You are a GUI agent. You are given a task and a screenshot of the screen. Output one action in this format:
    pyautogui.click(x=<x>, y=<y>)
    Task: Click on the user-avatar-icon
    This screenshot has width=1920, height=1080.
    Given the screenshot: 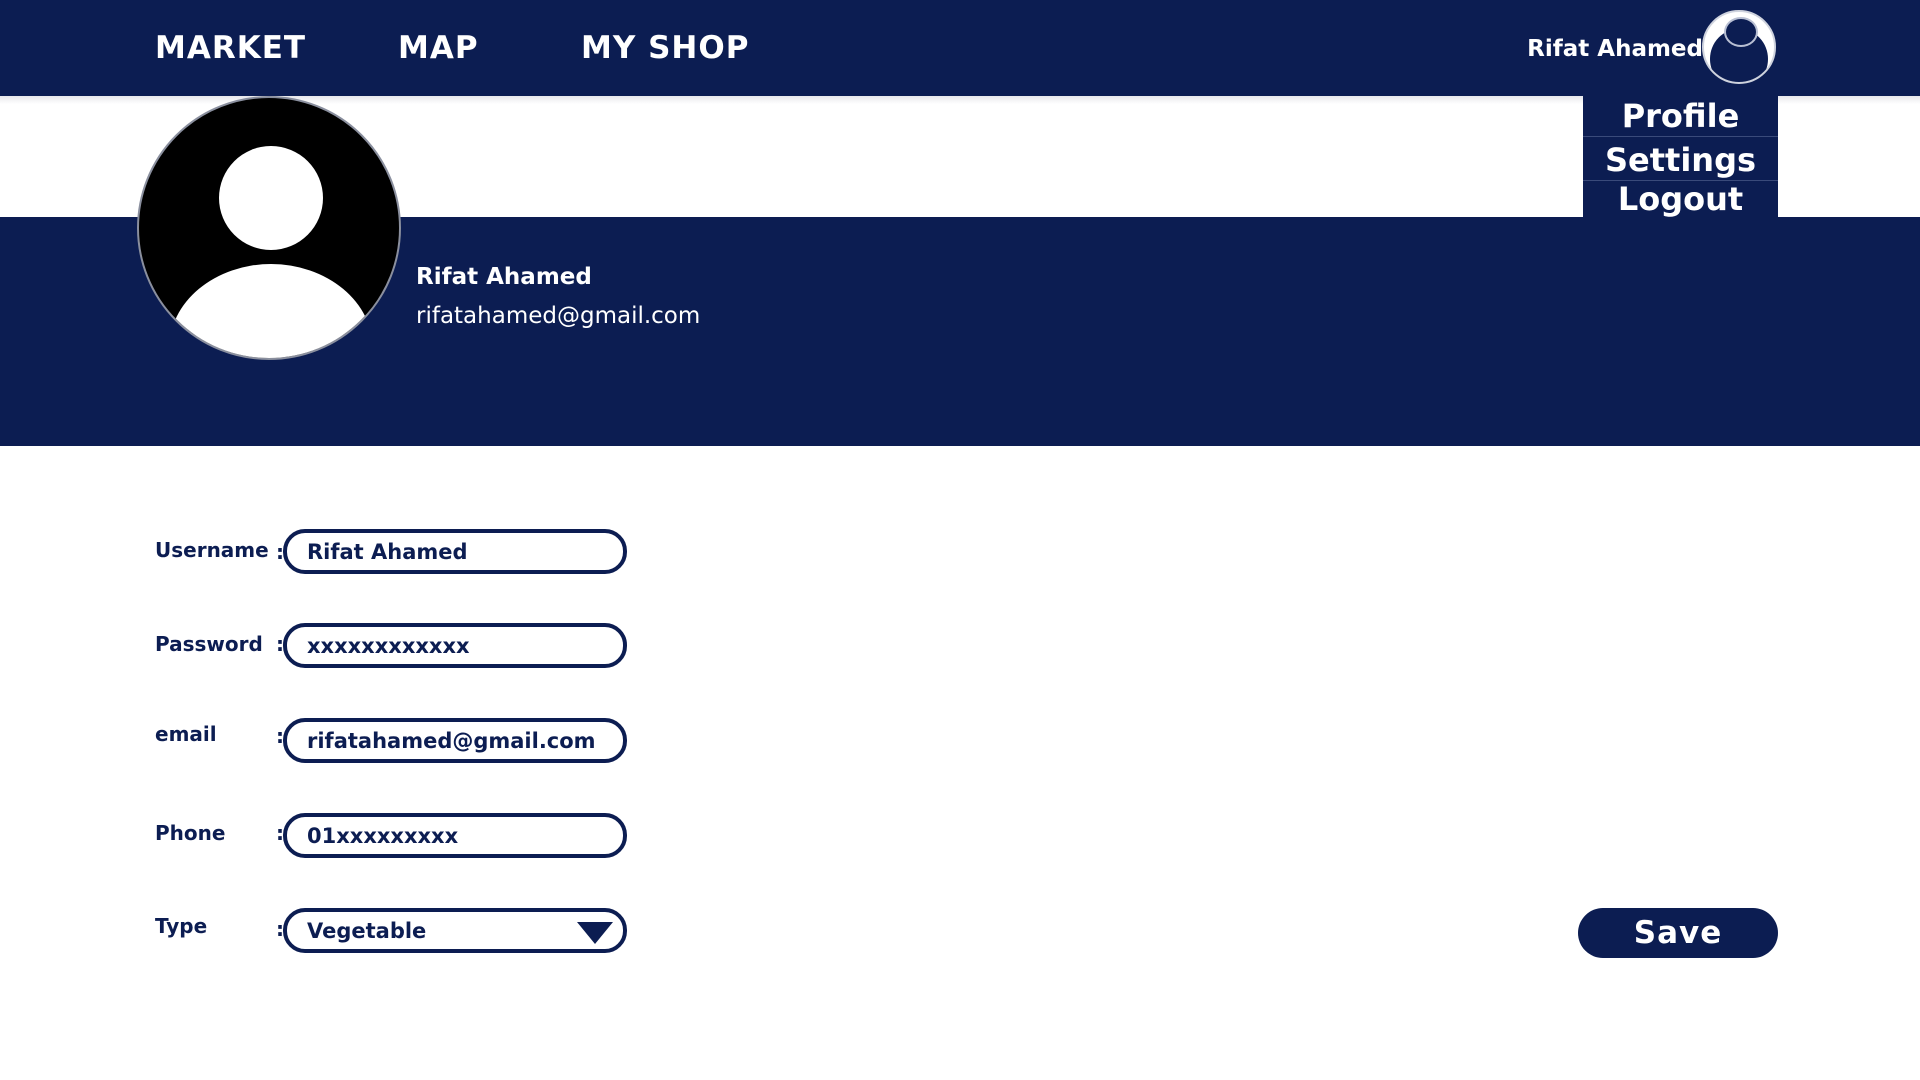 What is the action you would take?
    pyautogui.click(x=1739, y=47)
    